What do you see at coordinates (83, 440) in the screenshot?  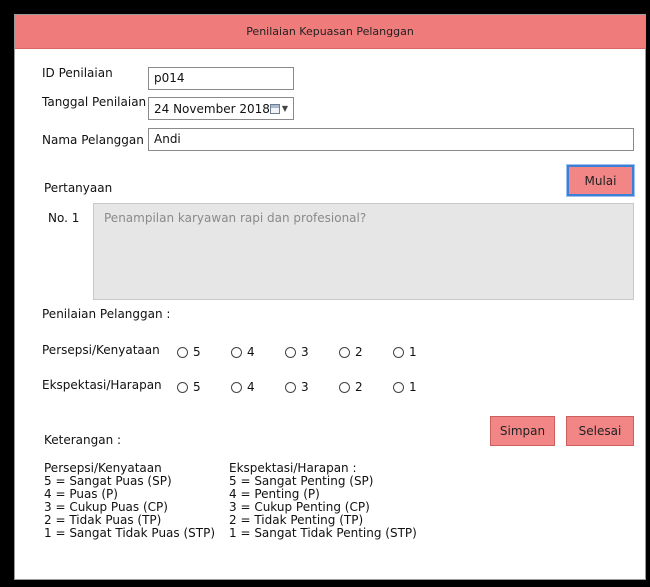 I see `notes-heading: Keterangan :` at bounding box center [83, 440].